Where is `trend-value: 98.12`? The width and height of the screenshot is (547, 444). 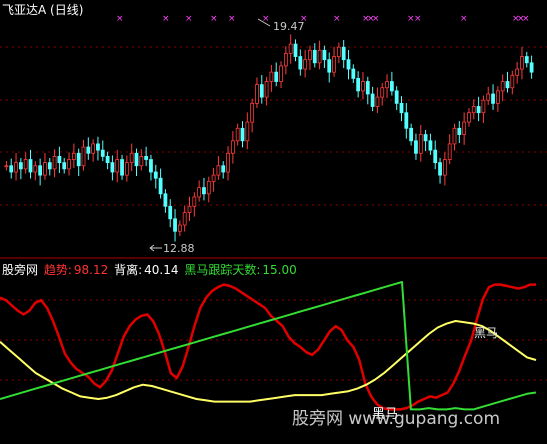
trend-value: 98.12 is located at coordinates (91, 270).